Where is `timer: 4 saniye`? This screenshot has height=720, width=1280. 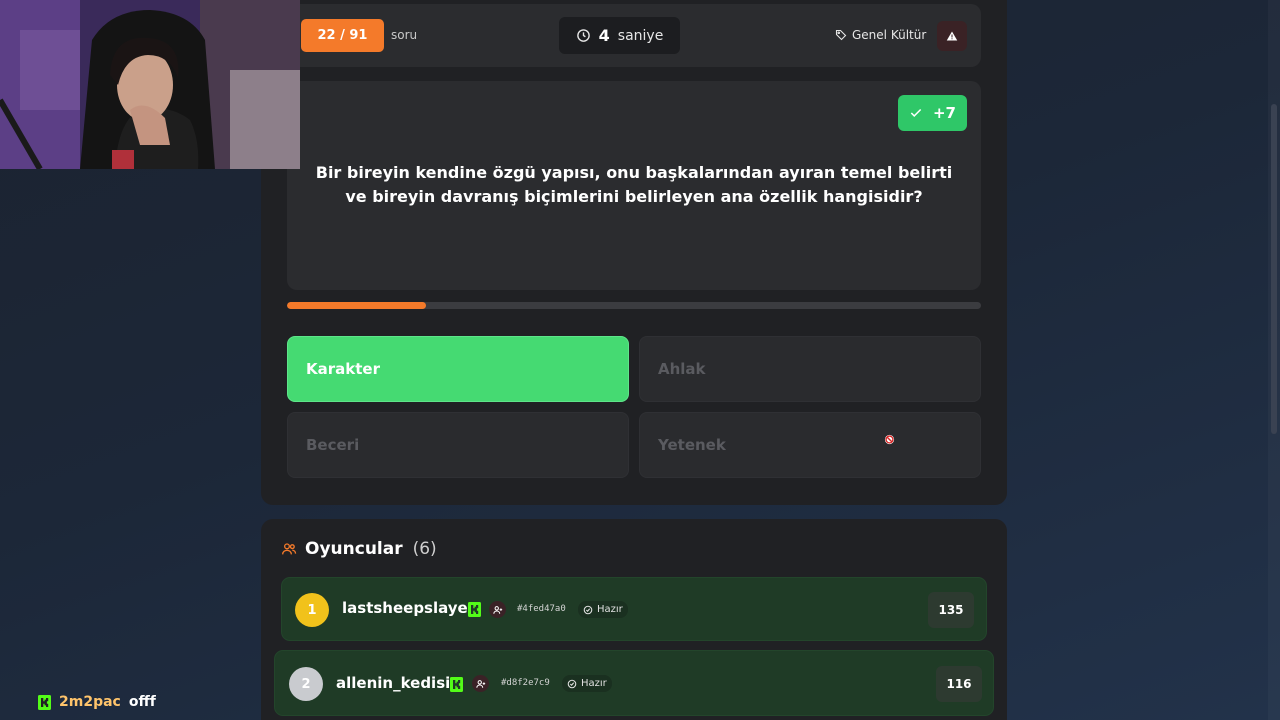
timer: 4 saniye is located at coordinates (619, 35).